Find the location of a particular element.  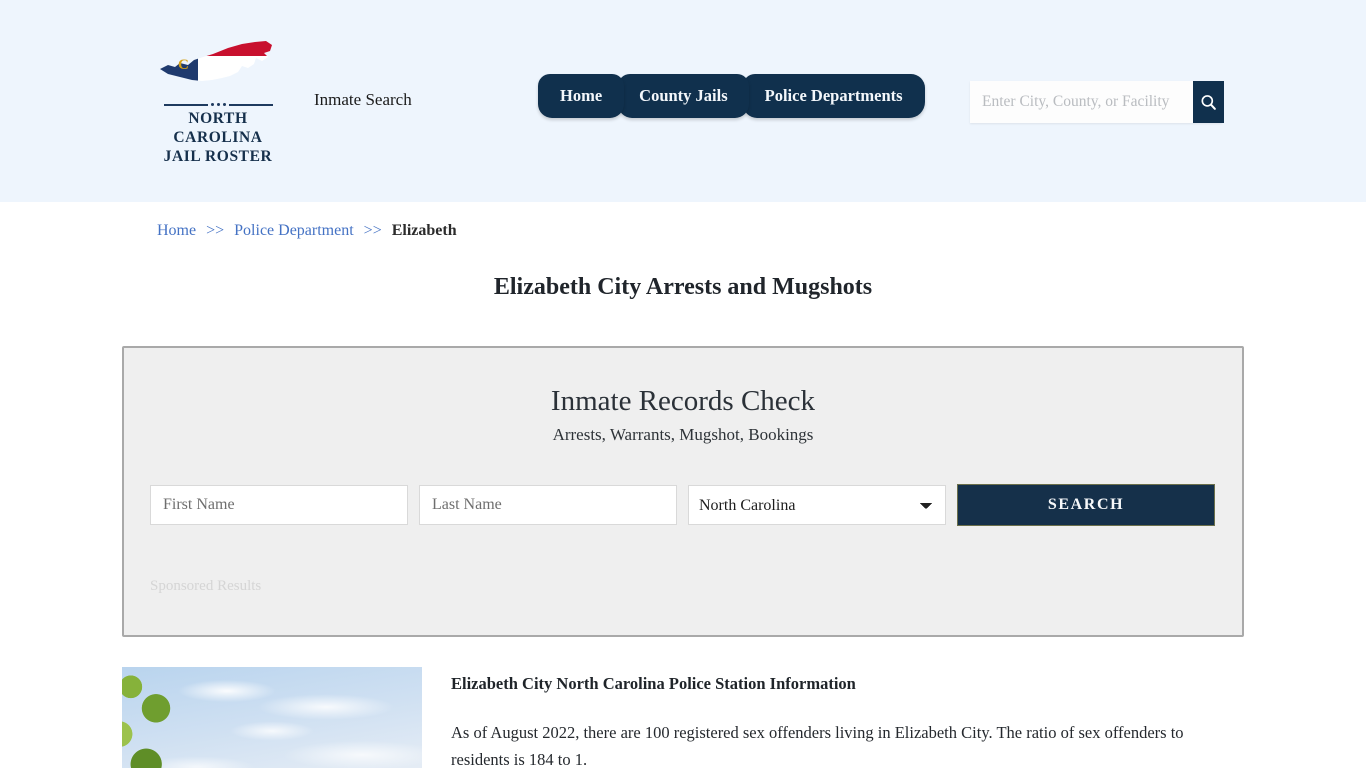

site-logo: C NORTH CAROLINA JAIL ROSTER is located at coordinates (218, 101).